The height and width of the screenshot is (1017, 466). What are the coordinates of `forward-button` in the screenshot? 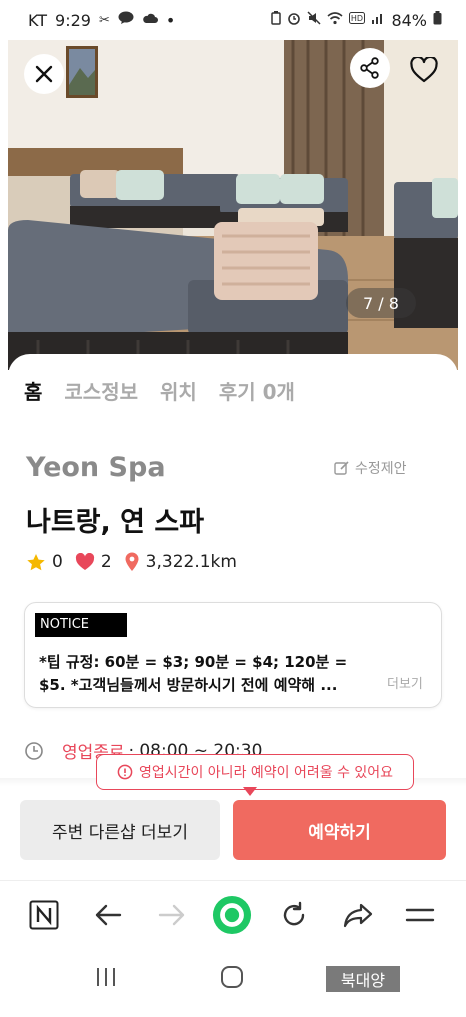 It's located at (172, 915).